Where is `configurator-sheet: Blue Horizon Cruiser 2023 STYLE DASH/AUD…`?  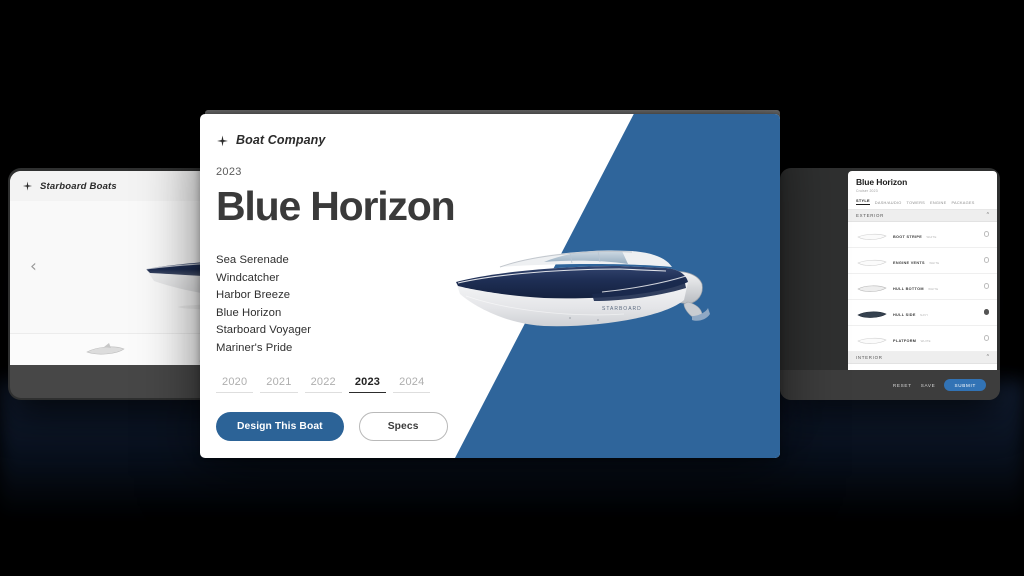
configurator-sheet: Blue Horizon Cruiser 2023 STYLE DASH/AUD… is located at coordinates (922, 272).